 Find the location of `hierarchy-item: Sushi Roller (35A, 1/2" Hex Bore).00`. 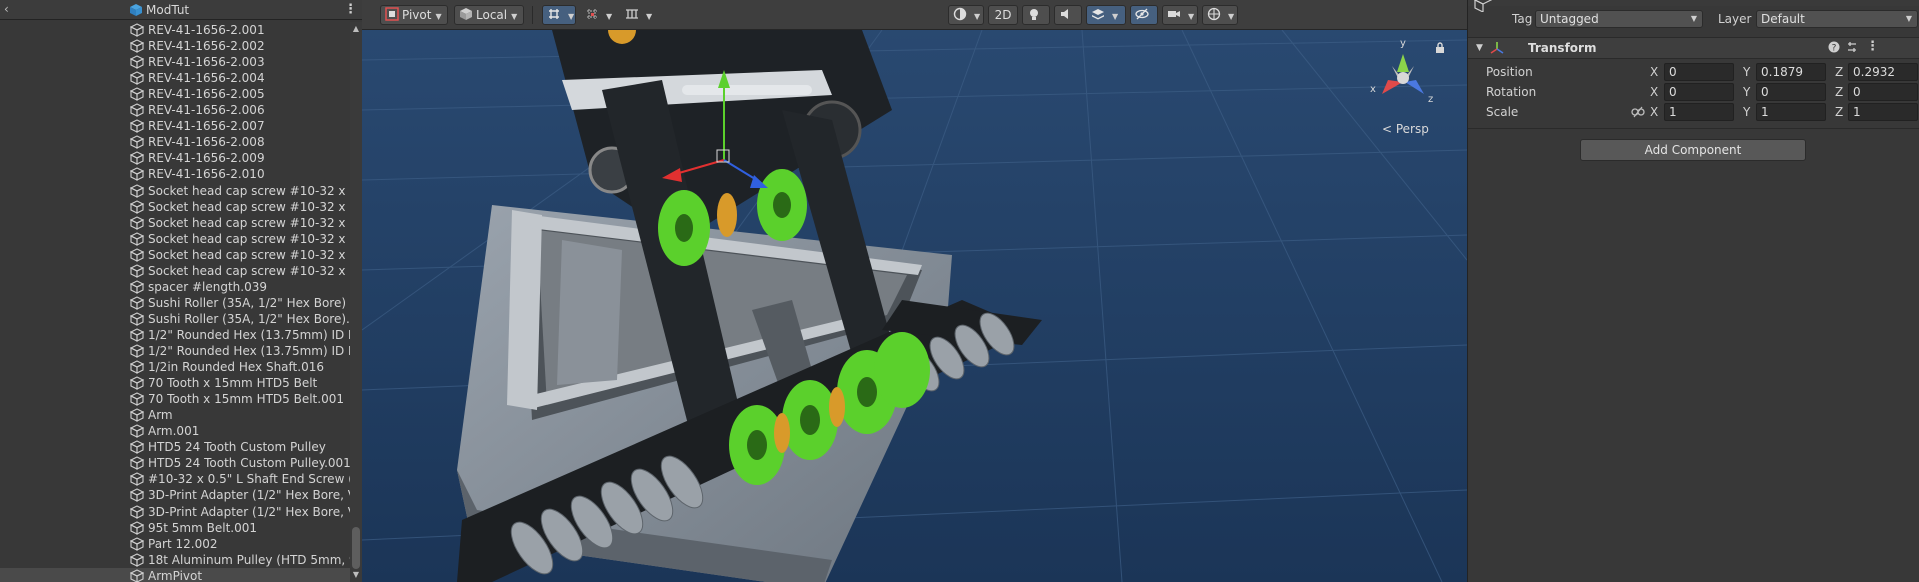

hierarchy-item: Sushi Roller (35A, 1/2" Hex Bore).00 is located at coordinates (175, 319).